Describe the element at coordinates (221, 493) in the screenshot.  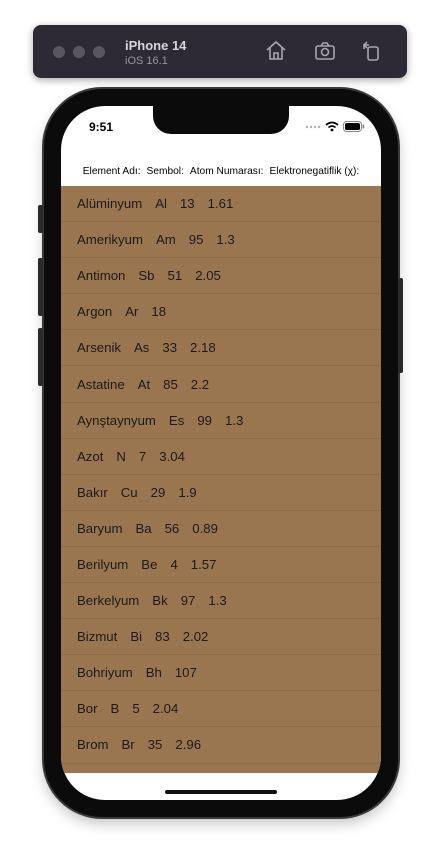
I see `list-item: Bakır Cu 29 1.9` at that location.